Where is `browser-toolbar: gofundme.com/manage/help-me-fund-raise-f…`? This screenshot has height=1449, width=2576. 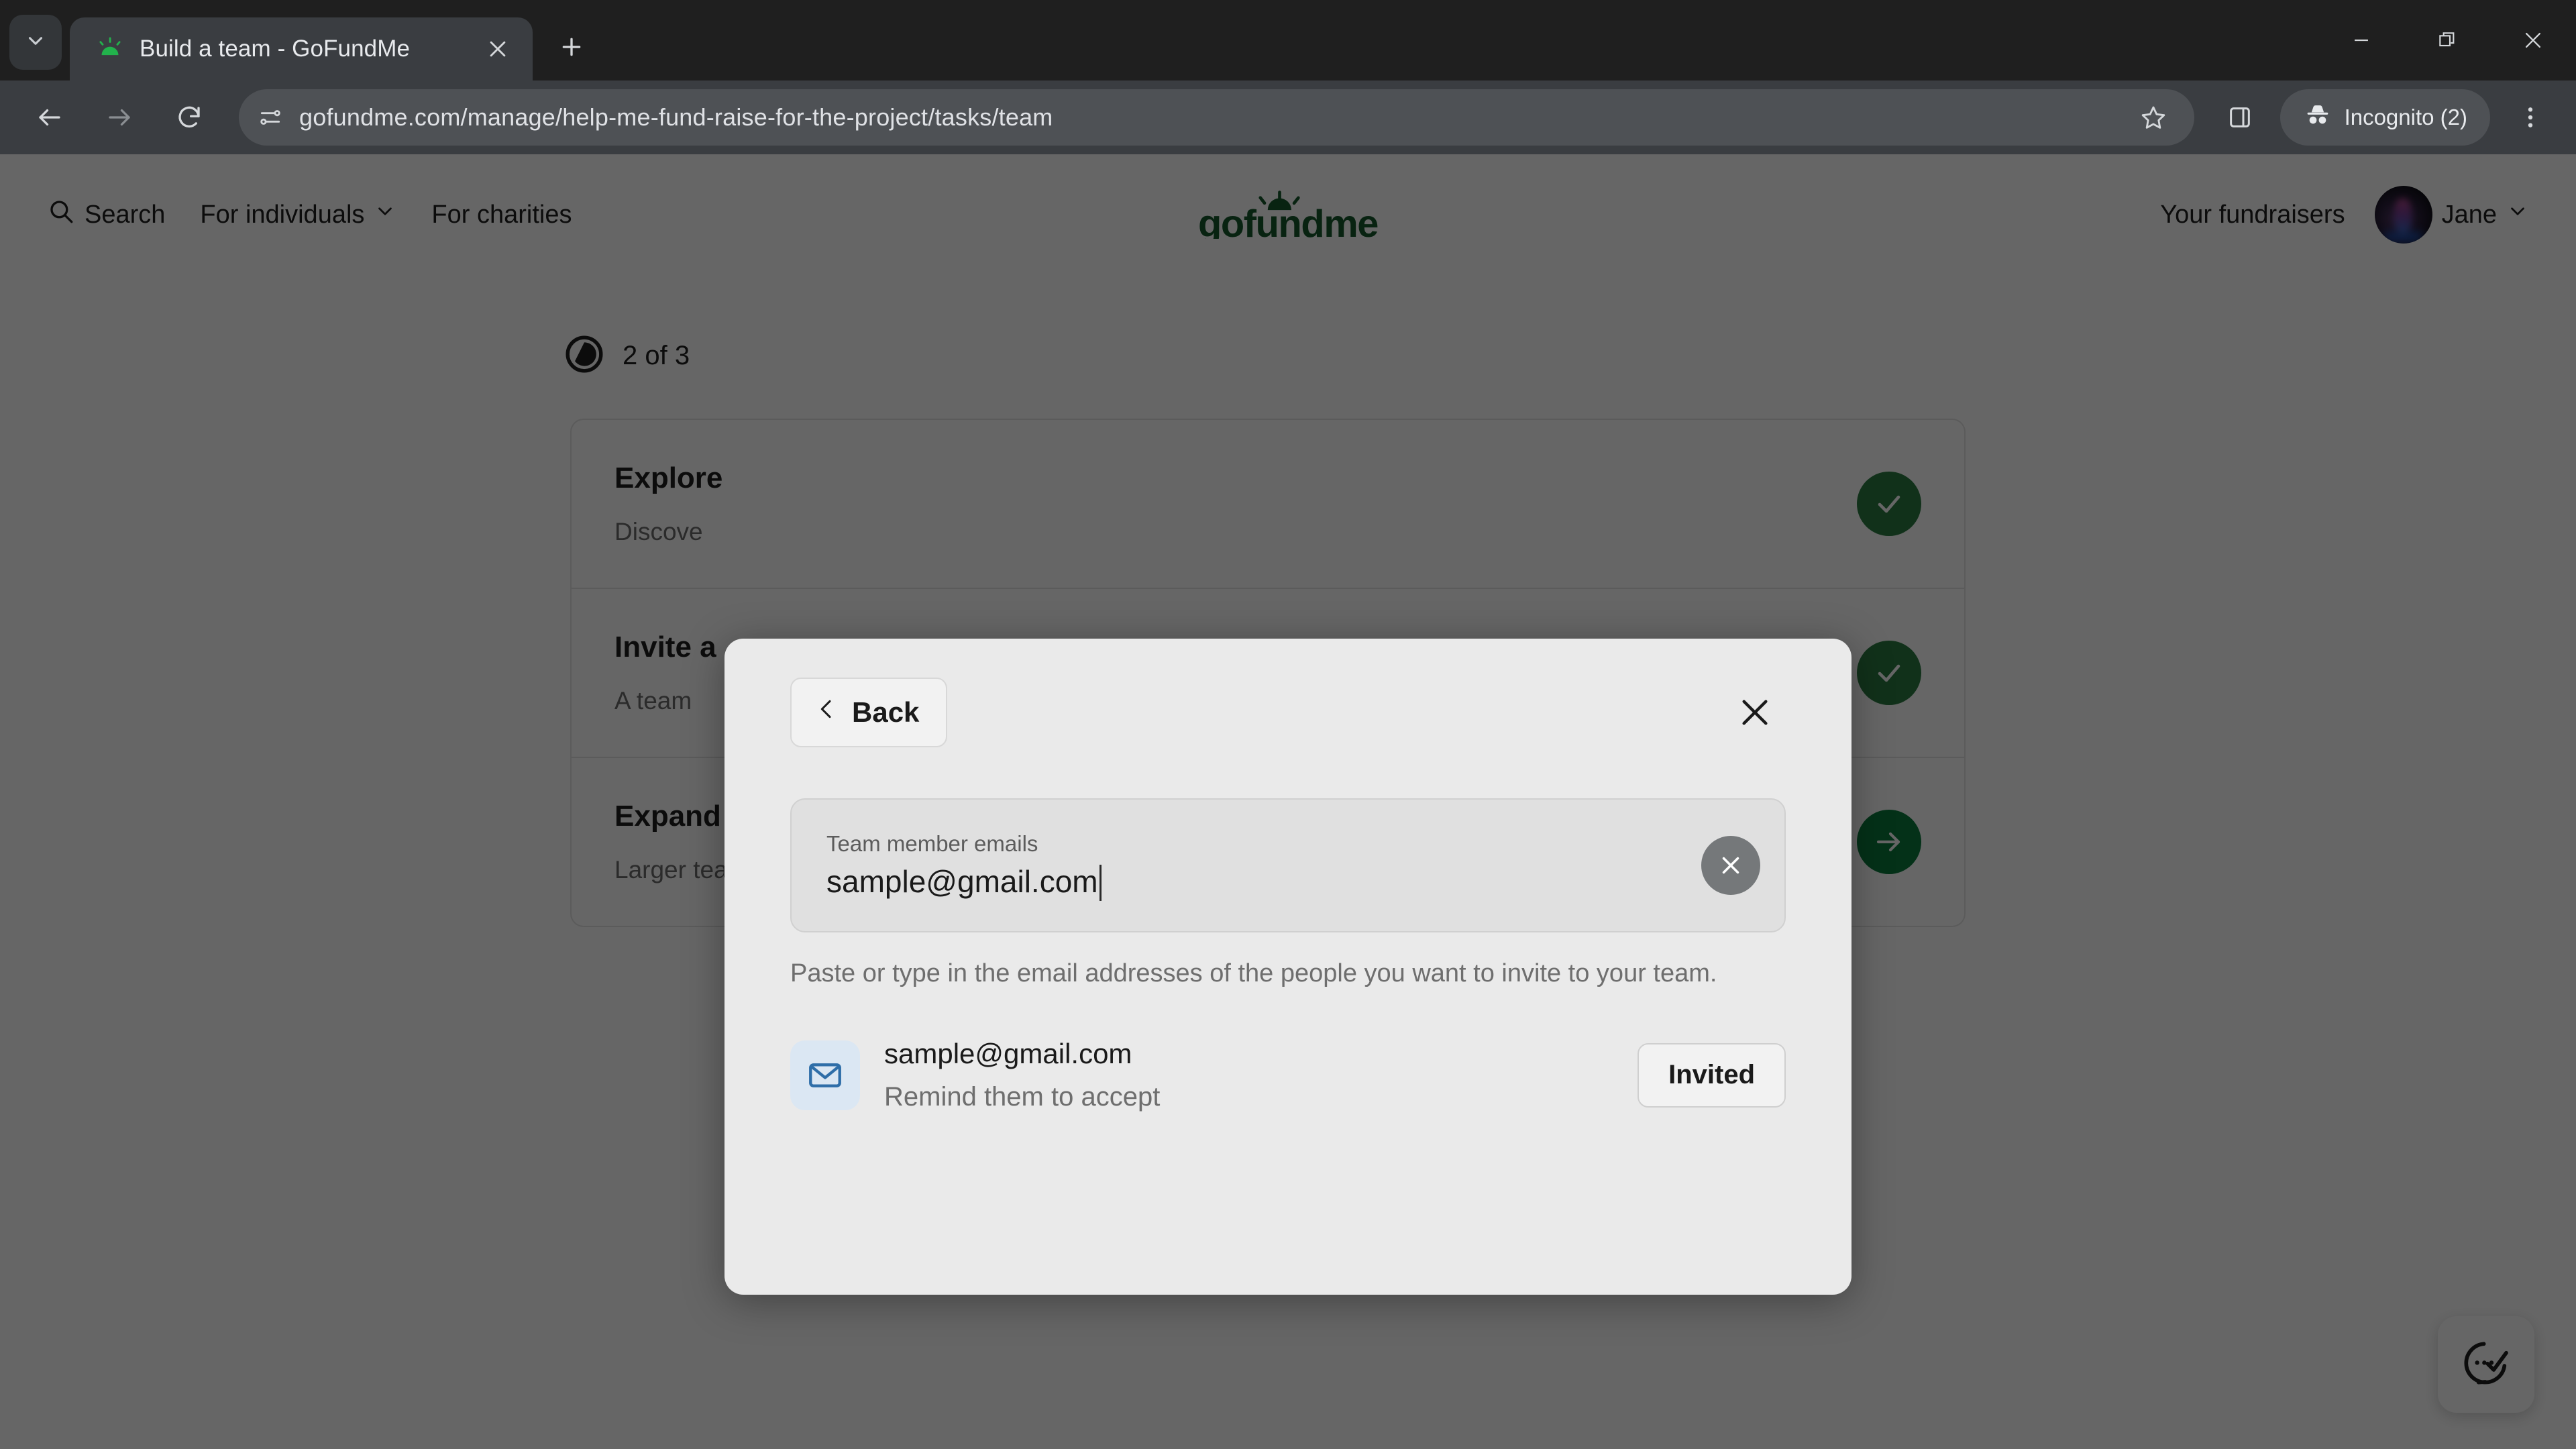
browser-toolbar: gofundme.com/manage/help-me-fund-raise-f… is located at coordinates (1288, 117).